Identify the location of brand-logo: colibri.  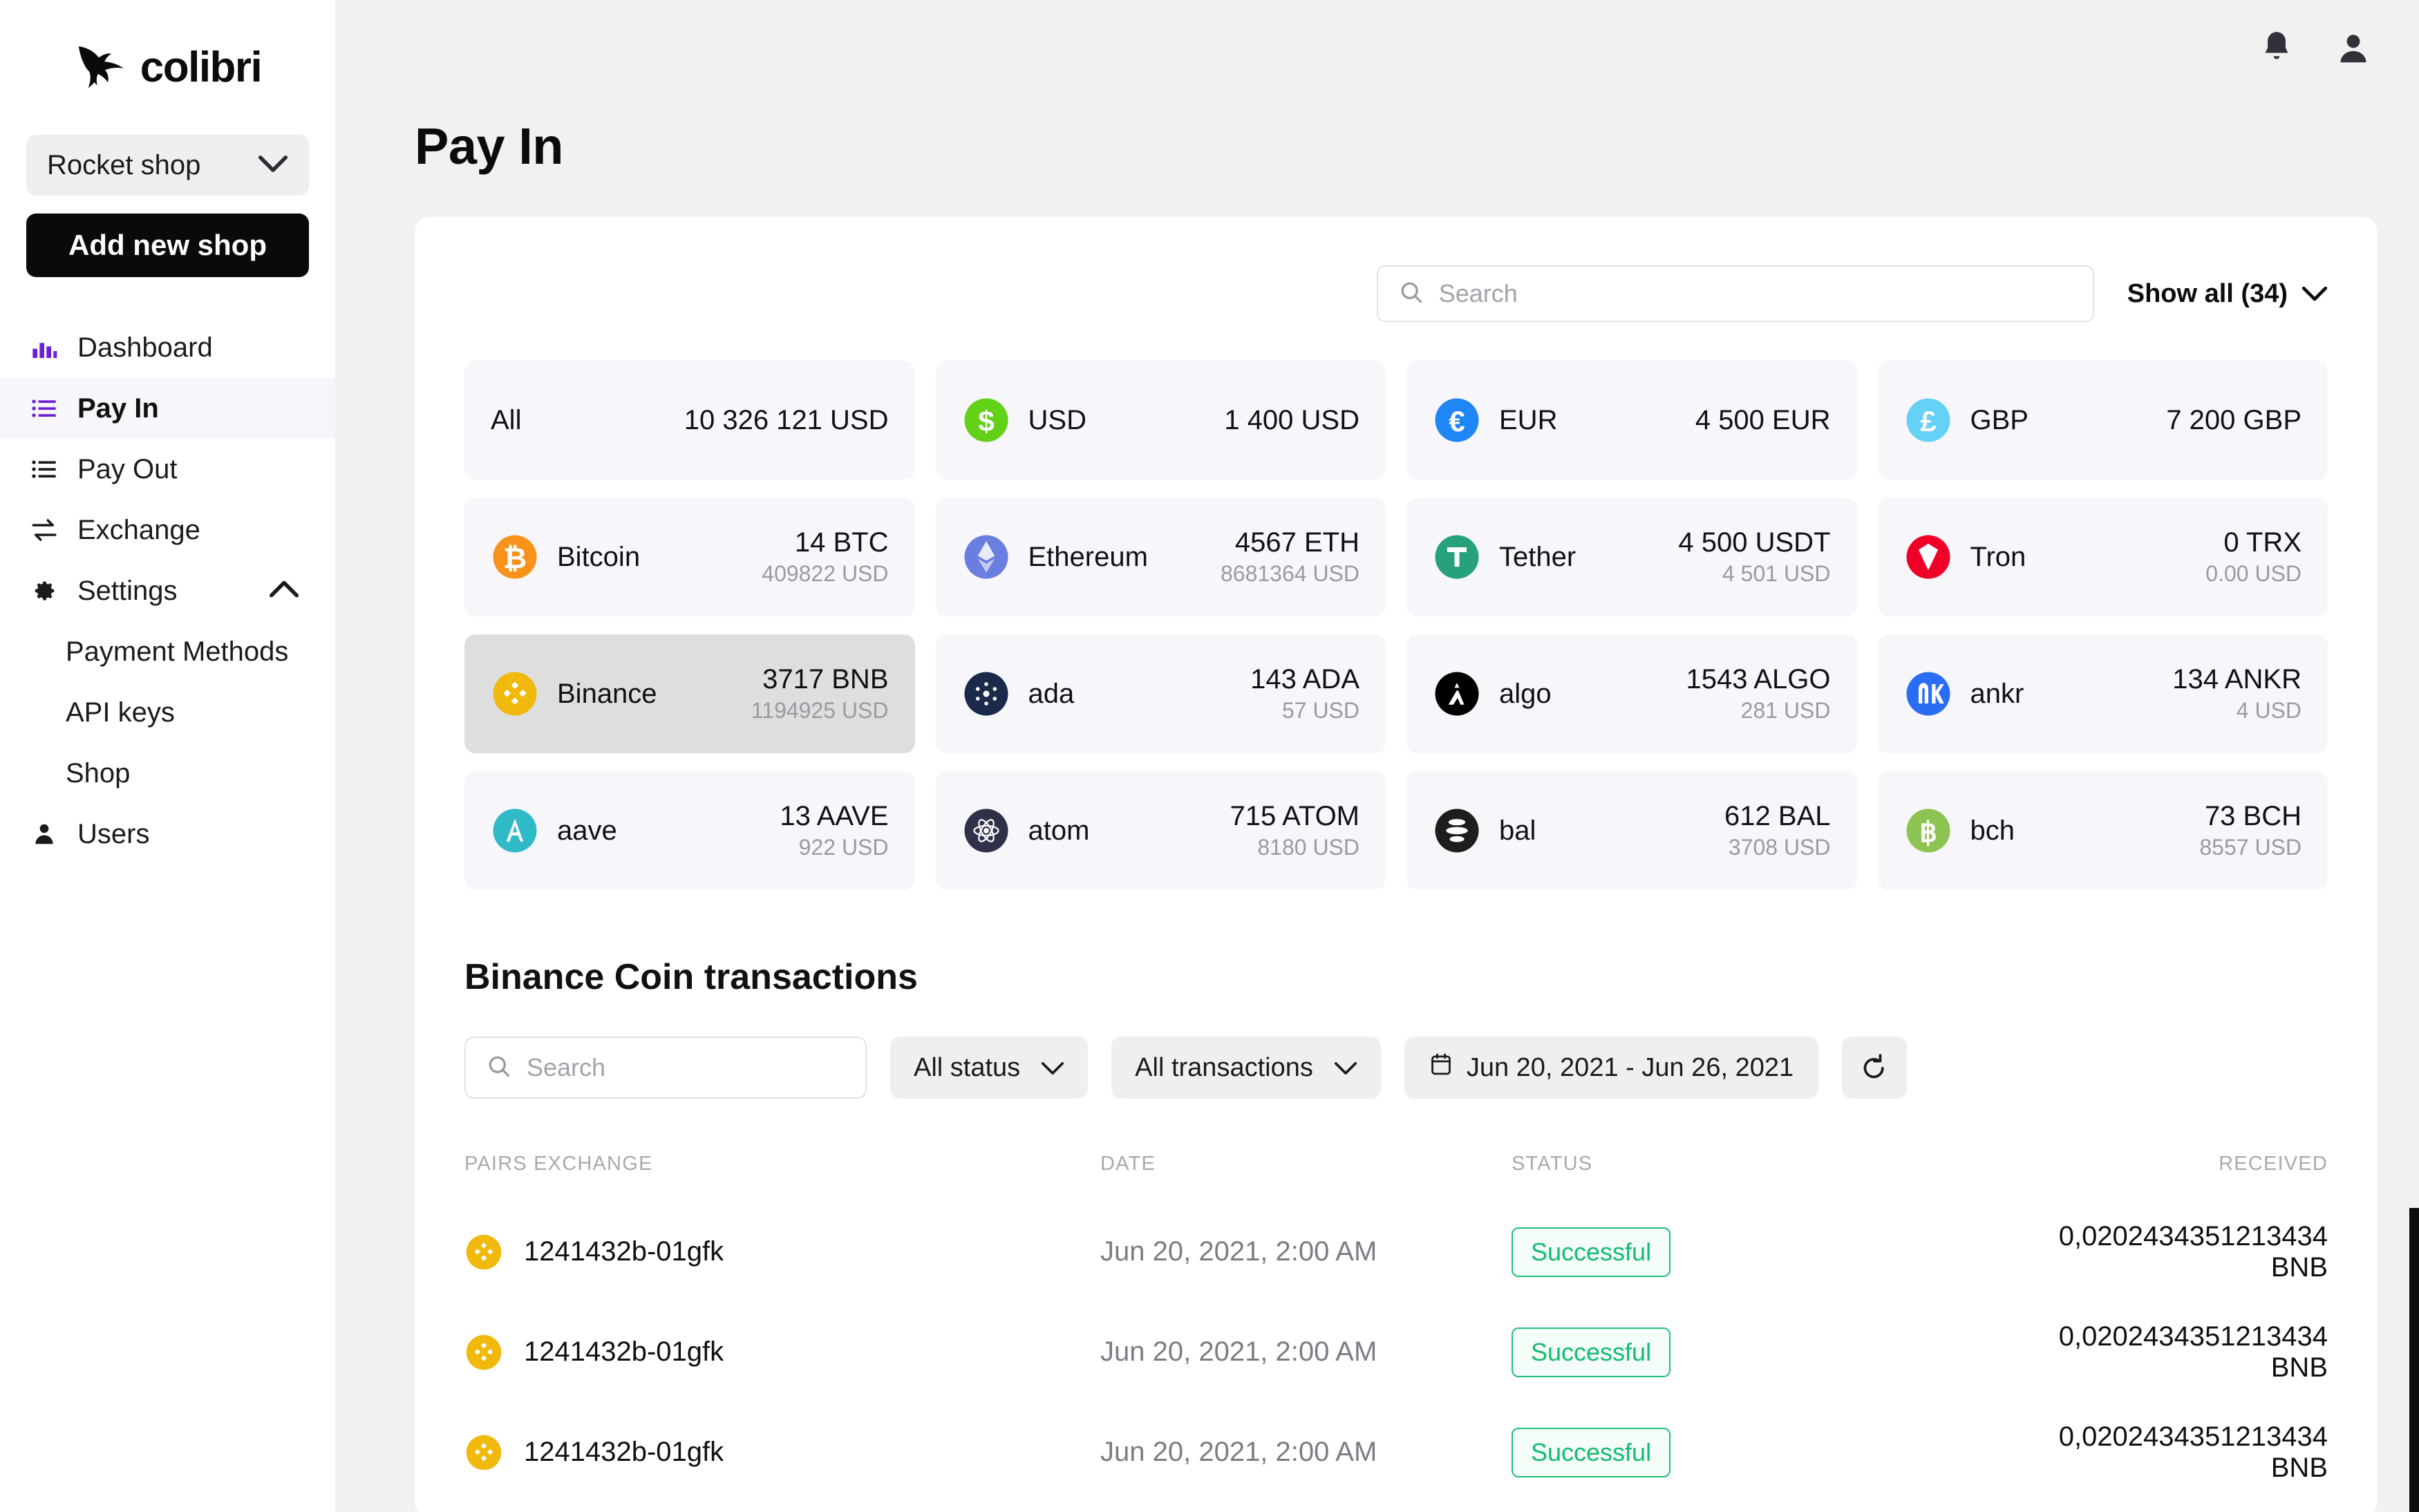
(167, 67).